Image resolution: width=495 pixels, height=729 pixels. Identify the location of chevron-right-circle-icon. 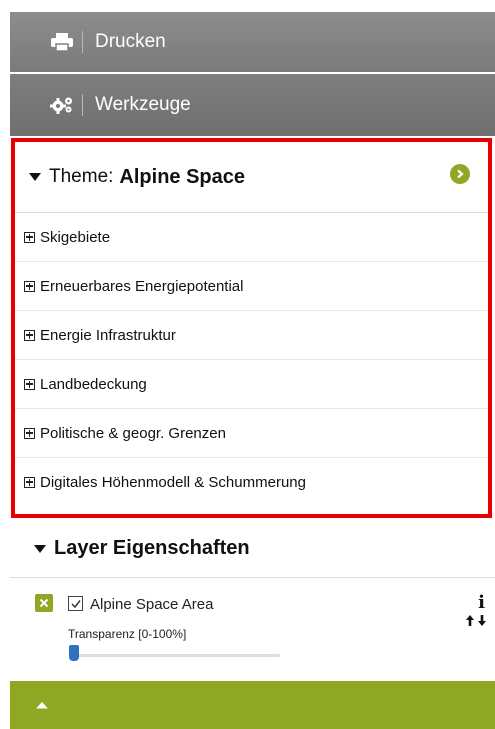
(460, 174).